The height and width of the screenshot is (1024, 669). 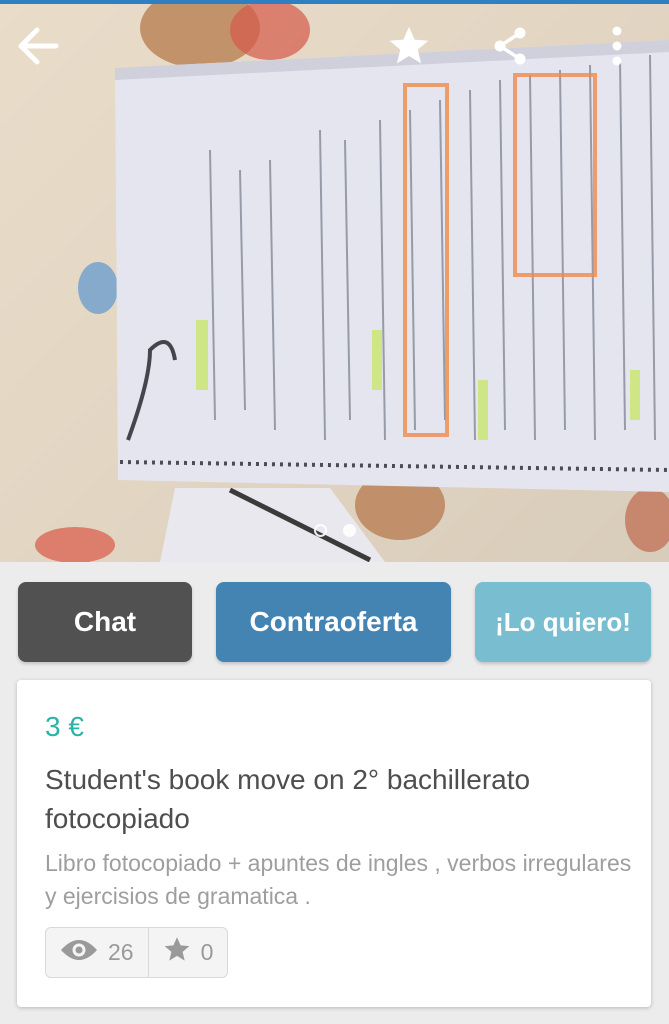 I want to click on product-stats: 26 0, so click(x=137, y=952).